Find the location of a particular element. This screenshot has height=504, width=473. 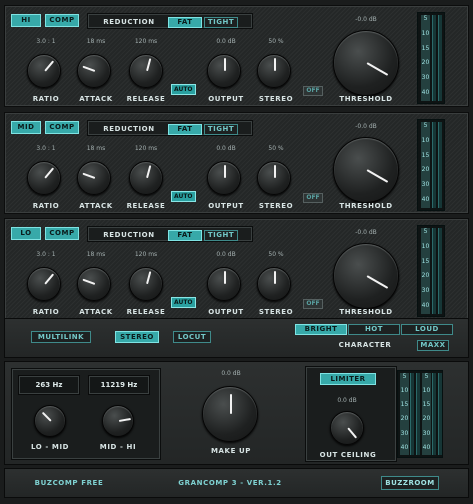

character-bright-button: BRIGHT is located at coordinates (321, 329).